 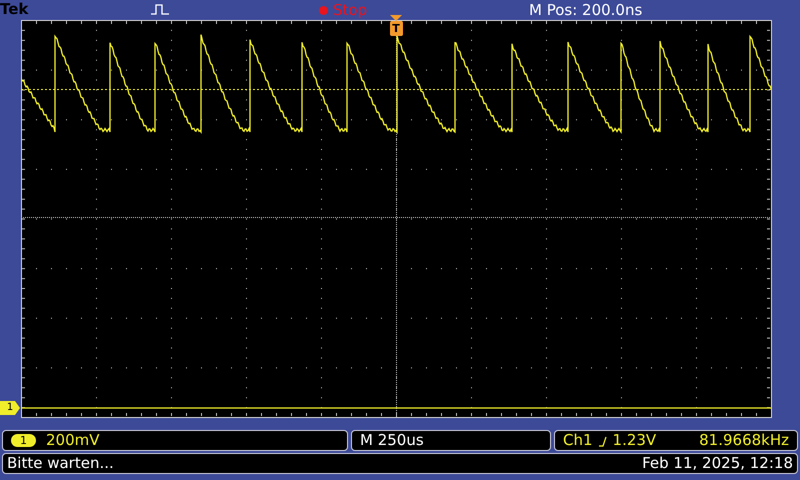 What do you see at coordinates (10, 408) in the screenshot?
I see `channel-ground-marker: 1` at bounding box center [10, 408].